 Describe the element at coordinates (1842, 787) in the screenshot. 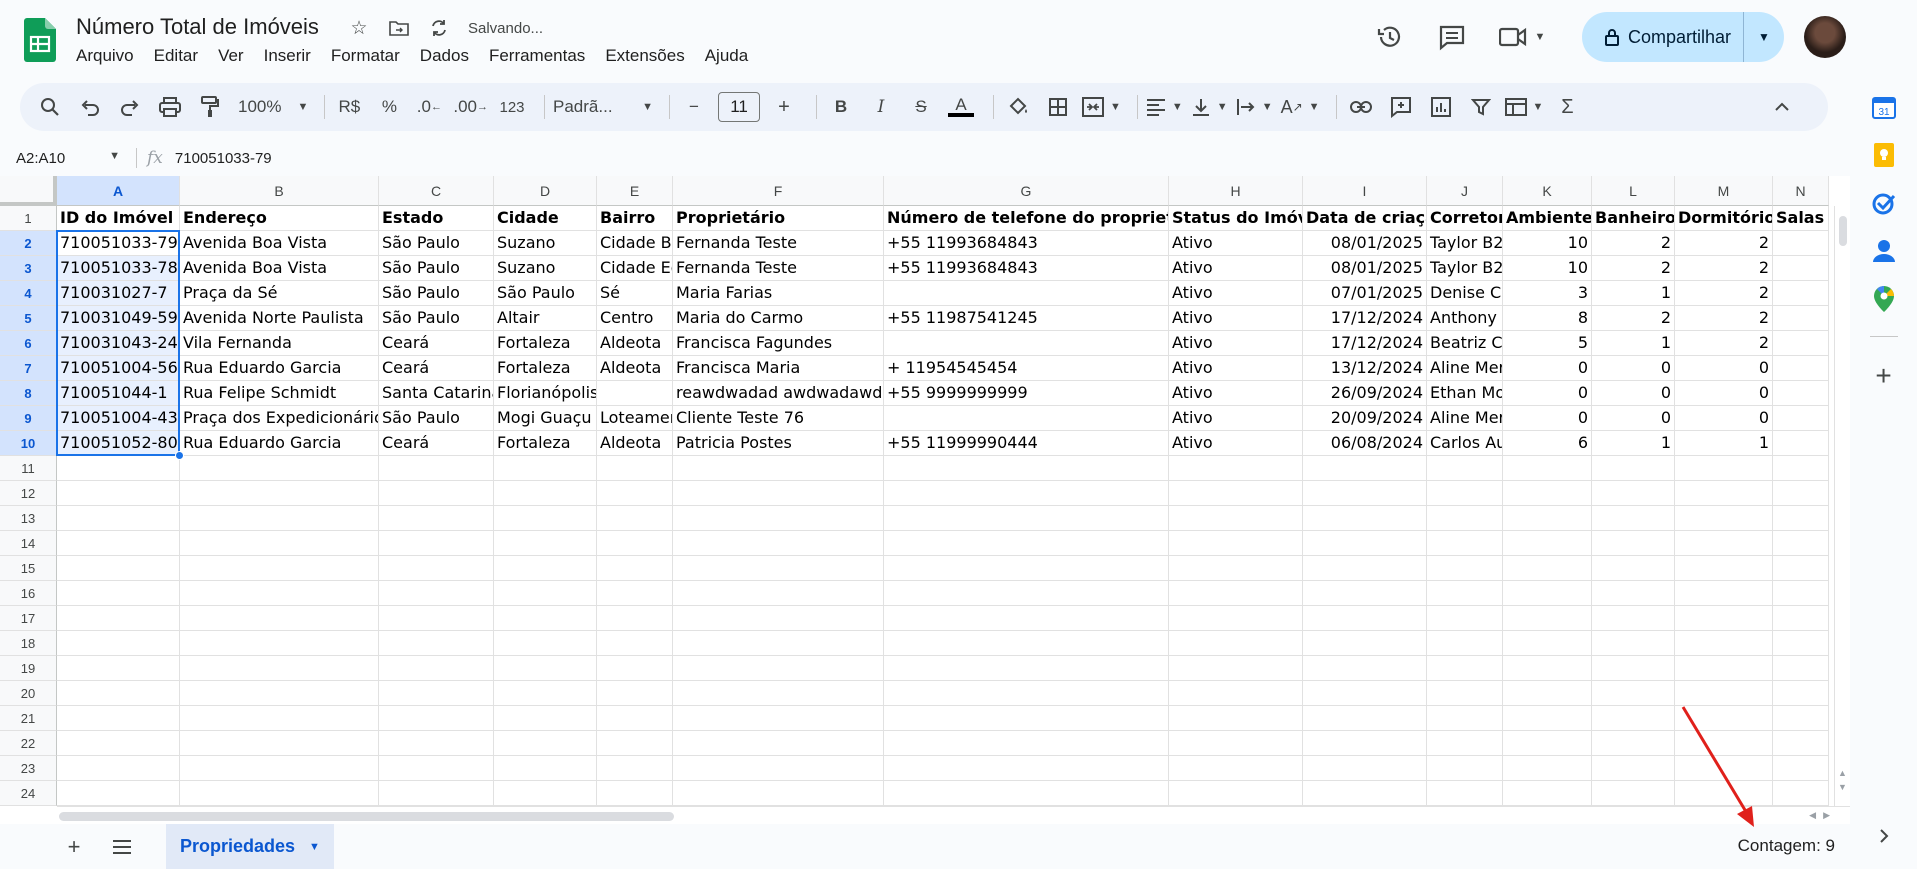

I see `scroll-down-icon: ▼` at that location.